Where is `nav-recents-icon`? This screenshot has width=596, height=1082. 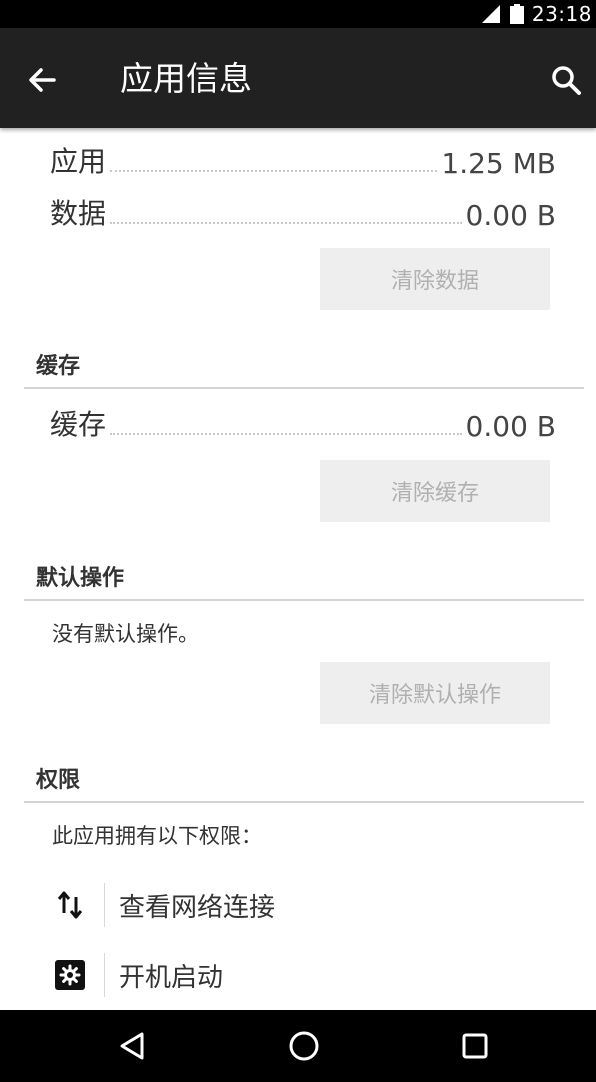
nav-recents-icon is located at coordinates (475, 1046).